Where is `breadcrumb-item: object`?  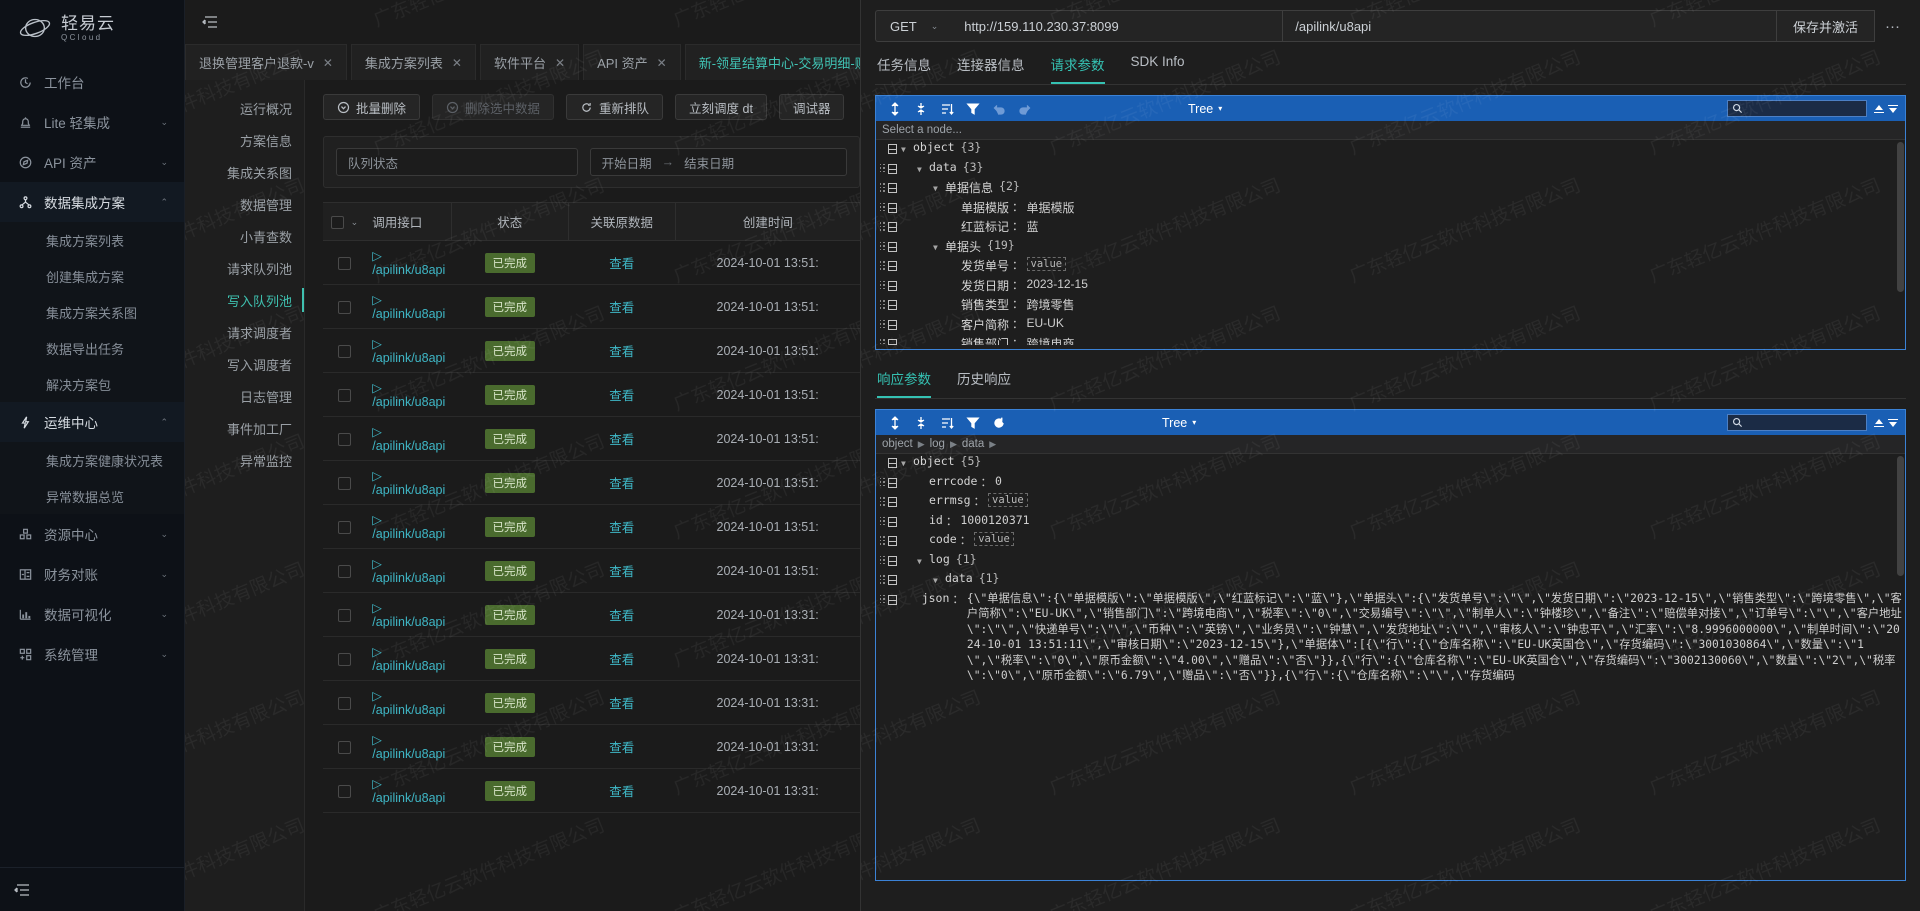 breadcrumb-item: object is located at coordinates (897, 444).